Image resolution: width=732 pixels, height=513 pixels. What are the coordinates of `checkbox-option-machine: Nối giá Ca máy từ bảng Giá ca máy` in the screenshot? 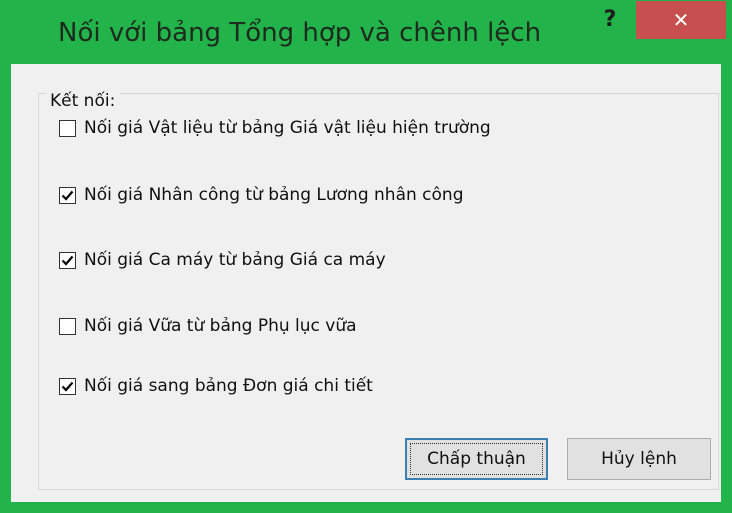 It's located at (222, 260).